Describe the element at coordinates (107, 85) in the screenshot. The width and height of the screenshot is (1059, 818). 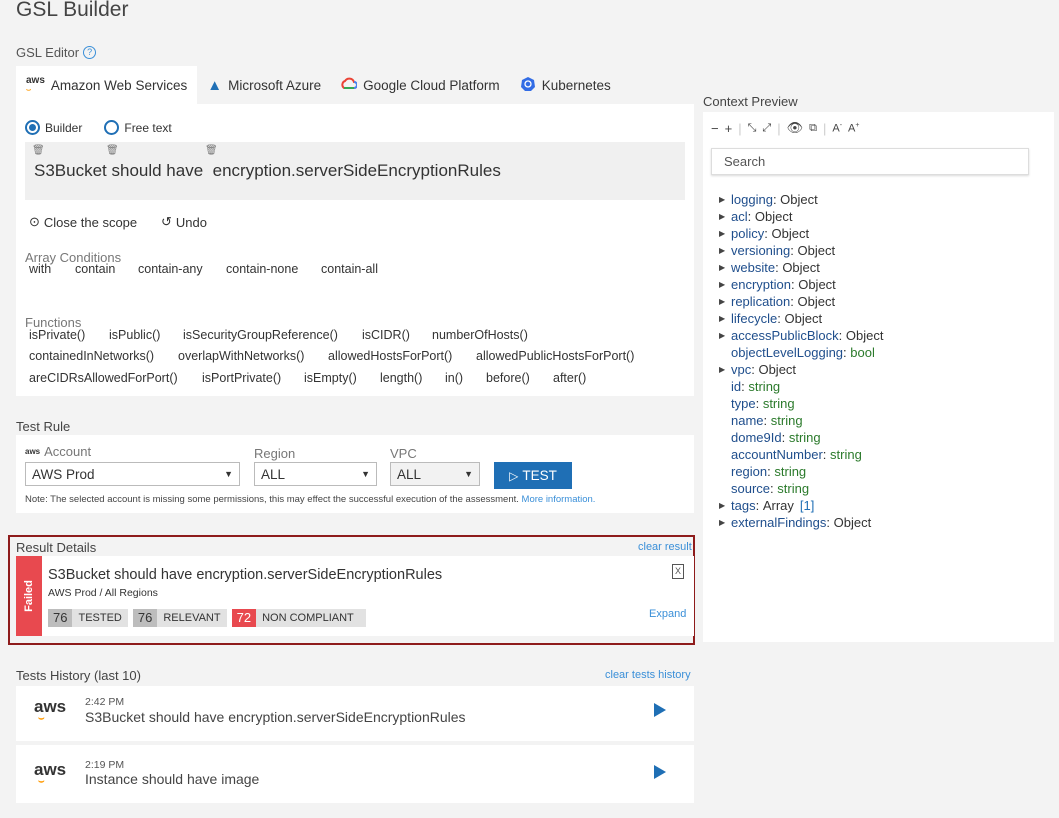
I see `tab-aws: aws ⌣ Amazon Web Services` at that location.